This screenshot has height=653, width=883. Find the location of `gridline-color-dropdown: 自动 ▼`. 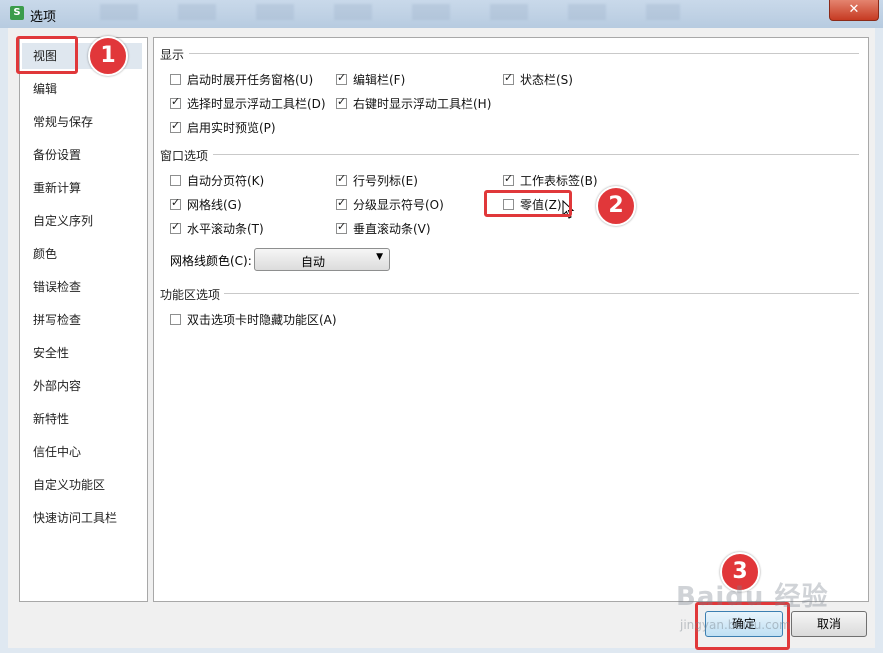

gridline-color-dropdown: 自动 ▼ is located at coordinates (322, 259).